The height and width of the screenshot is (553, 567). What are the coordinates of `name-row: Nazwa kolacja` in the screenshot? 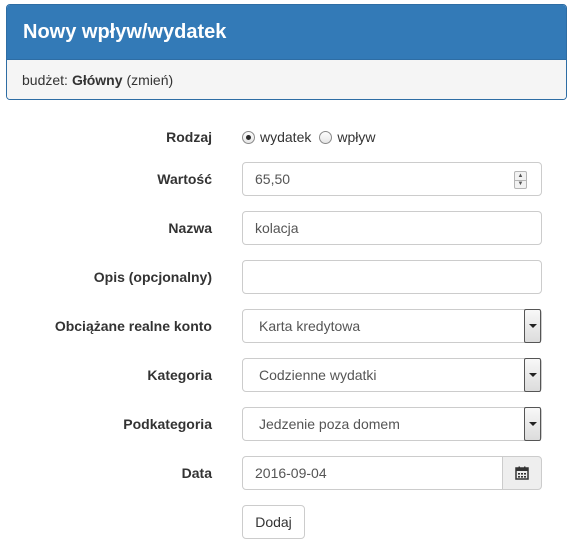 It's located at (283, 228).